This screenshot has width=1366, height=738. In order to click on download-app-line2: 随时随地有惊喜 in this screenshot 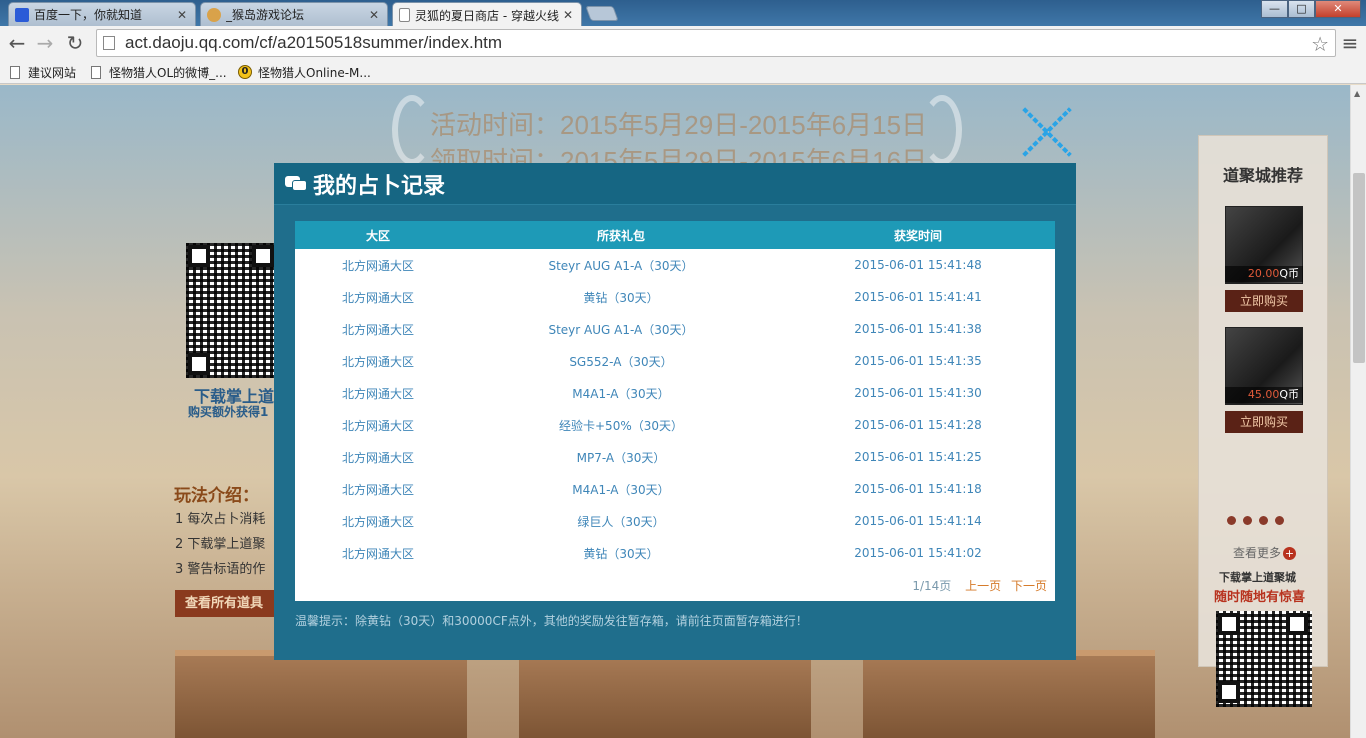, I will do `click(1260, 597)`.